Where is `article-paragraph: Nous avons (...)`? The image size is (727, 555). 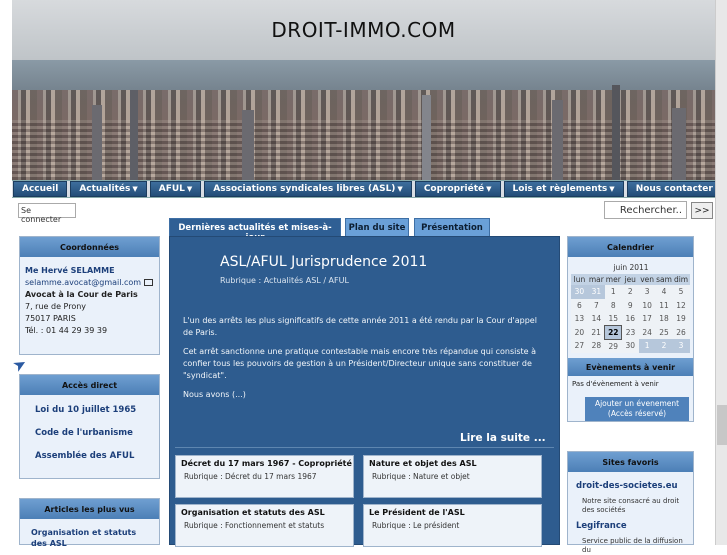 article-paragraph: Nous avons (...) is located at coordinates (214, 394).